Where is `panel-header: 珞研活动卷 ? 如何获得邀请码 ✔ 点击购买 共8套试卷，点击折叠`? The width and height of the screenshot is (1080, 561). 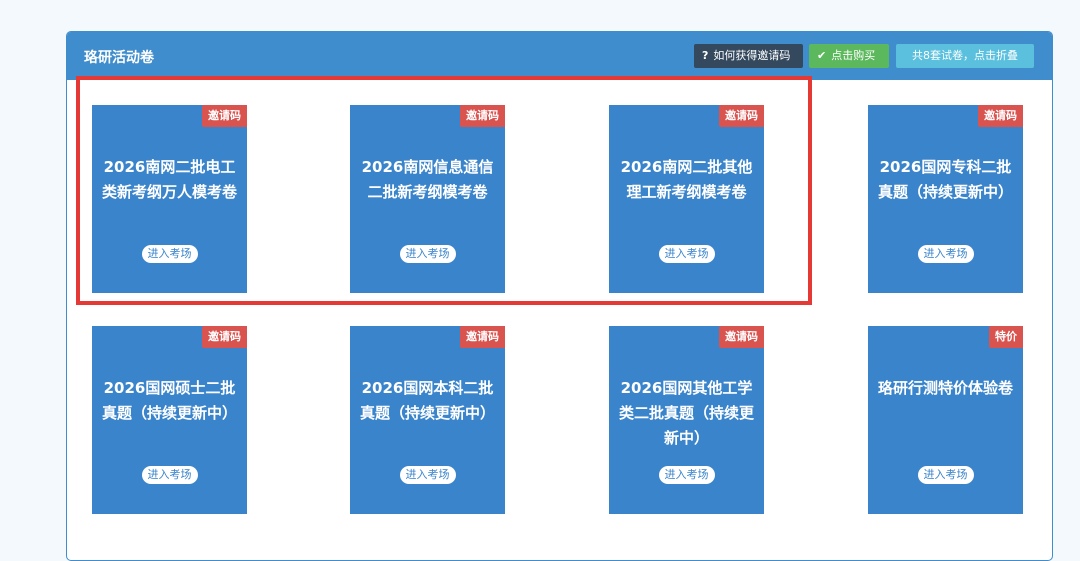
panel-header: 珞研活动卷 ? 如何获得邀请码 ✔ 点击购买 共8套试卷，点击折叠 is located at coordinates (559, 56).